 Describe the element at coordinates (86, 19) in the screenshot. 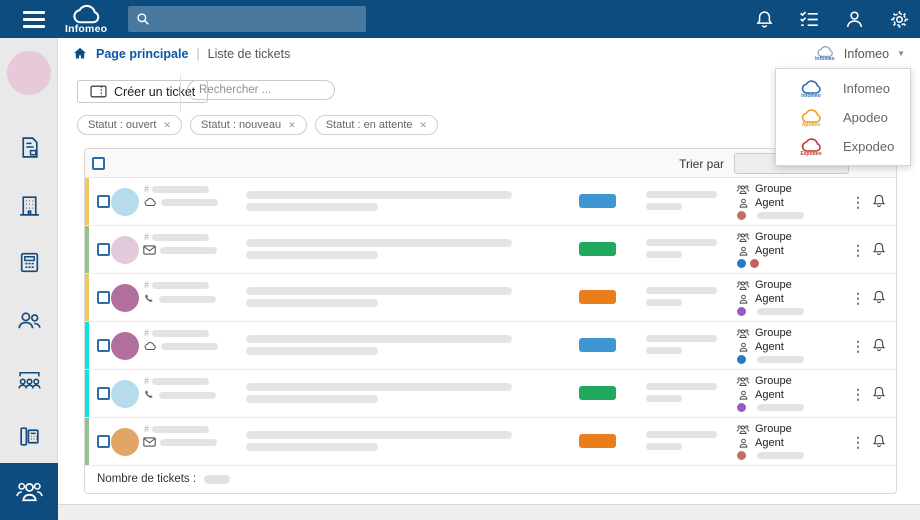

I see `brand-logo: Infomeo` at that location.